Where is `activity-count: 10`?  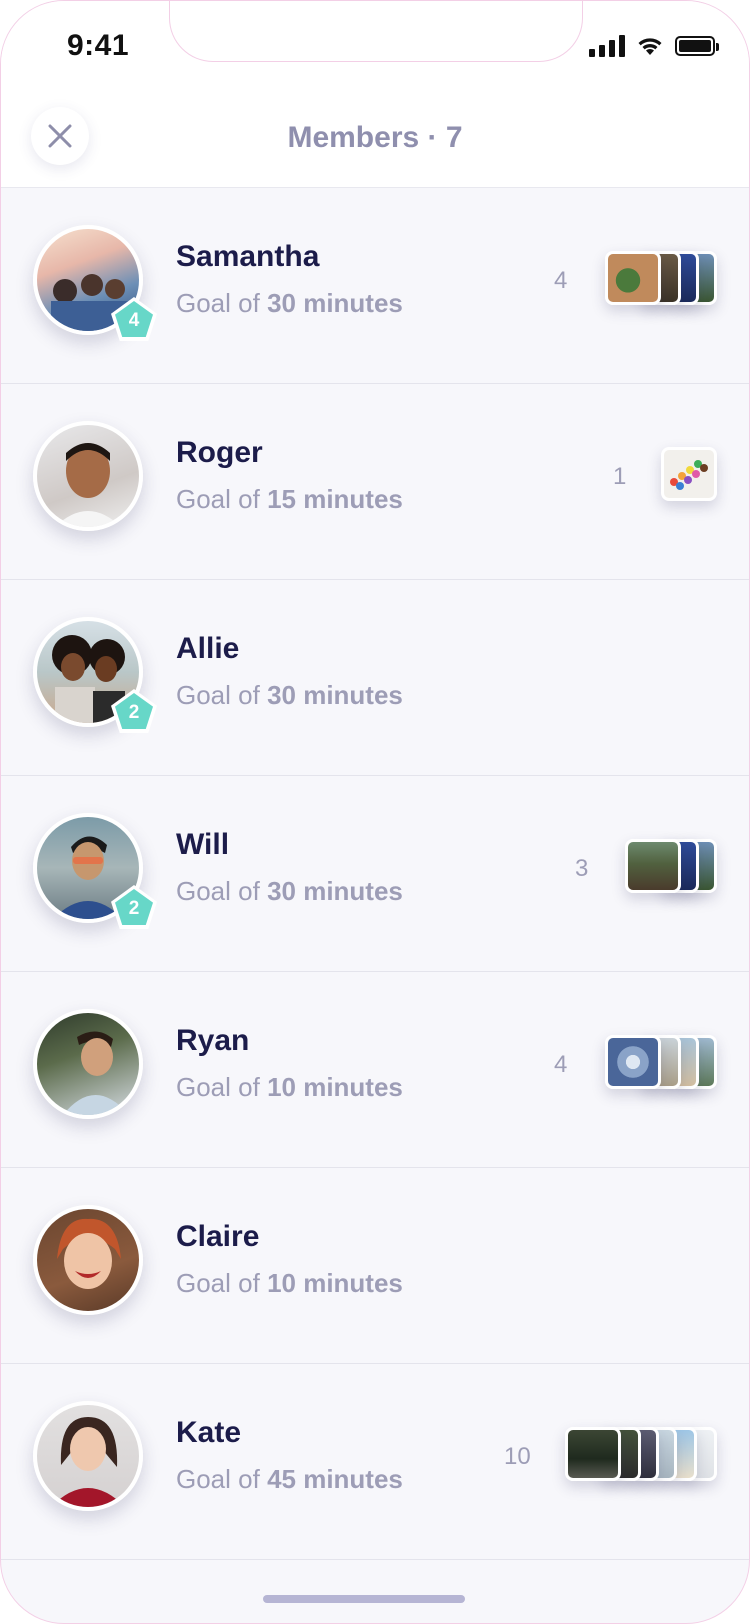 activity-count: 10 is located at coordinates (517, 1456).